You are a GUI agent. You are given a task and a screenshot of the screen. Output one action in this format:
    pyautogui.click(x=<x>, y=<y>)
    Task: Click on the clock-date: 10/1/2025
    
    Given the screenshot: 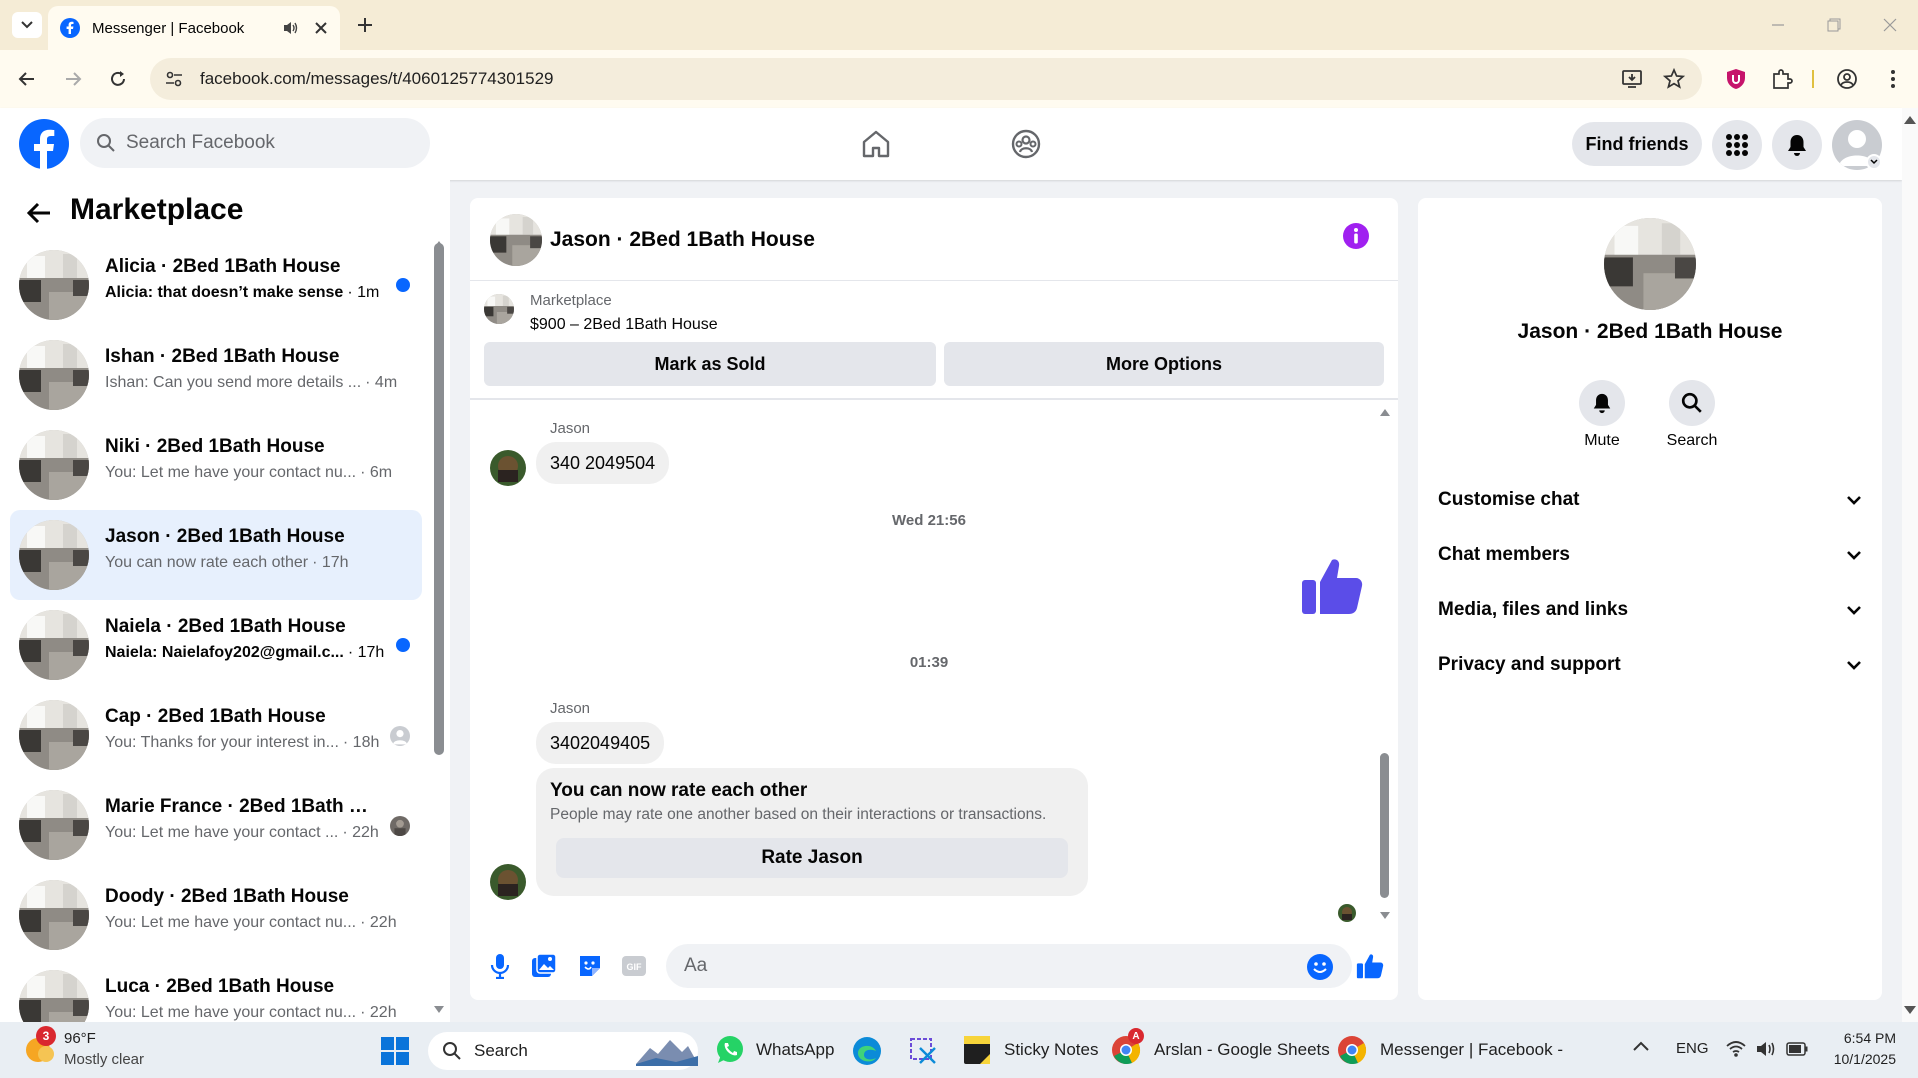 What is the action you would take?
    pyautogui.click(x=1861, y=1059)
    